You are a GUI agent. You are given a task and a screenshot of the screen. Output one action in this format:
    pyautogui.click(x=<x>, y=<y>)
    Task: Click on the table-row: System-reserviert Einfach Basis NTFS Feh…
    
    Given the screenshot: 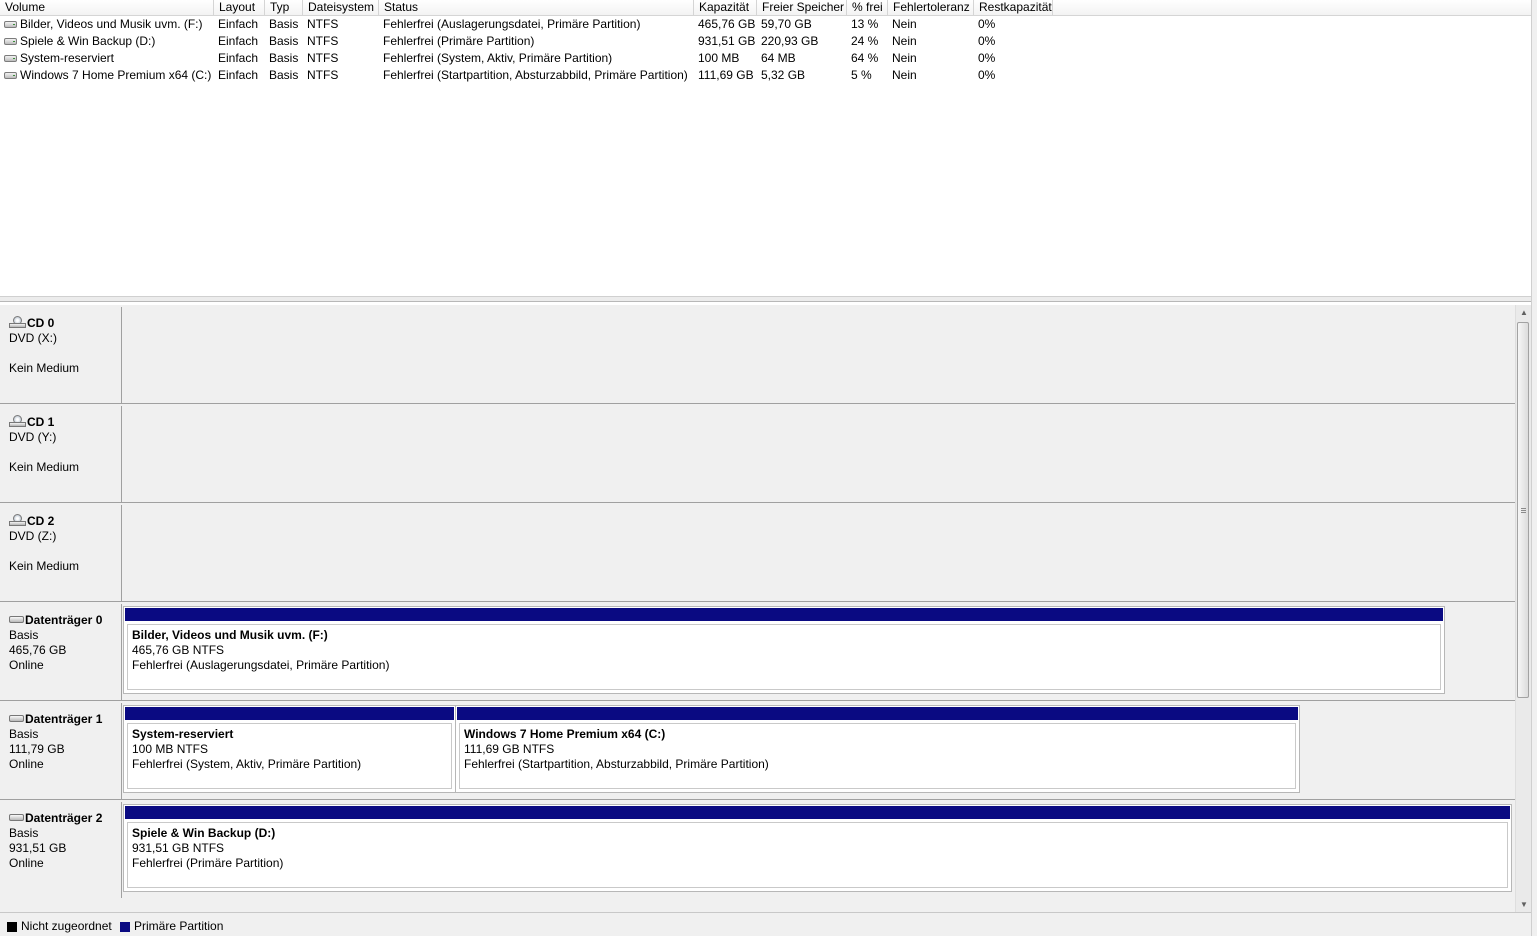 What is the action you would take?
    pyautogui.click(x=768, y=58)
    